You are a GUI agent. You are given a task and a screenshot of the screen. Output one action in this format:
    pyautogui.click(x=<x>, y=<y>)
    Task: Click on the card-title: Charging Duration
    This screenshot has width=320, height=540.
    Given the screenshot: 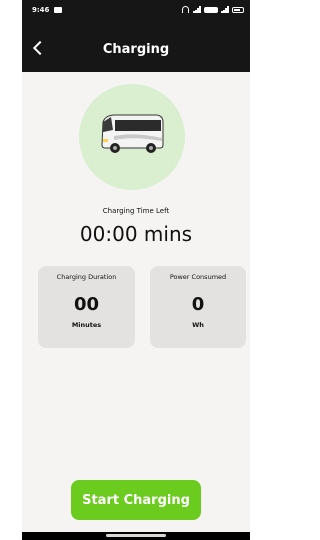 What is the action you would take?
    pyautogui.click(x=86, y=277)
    